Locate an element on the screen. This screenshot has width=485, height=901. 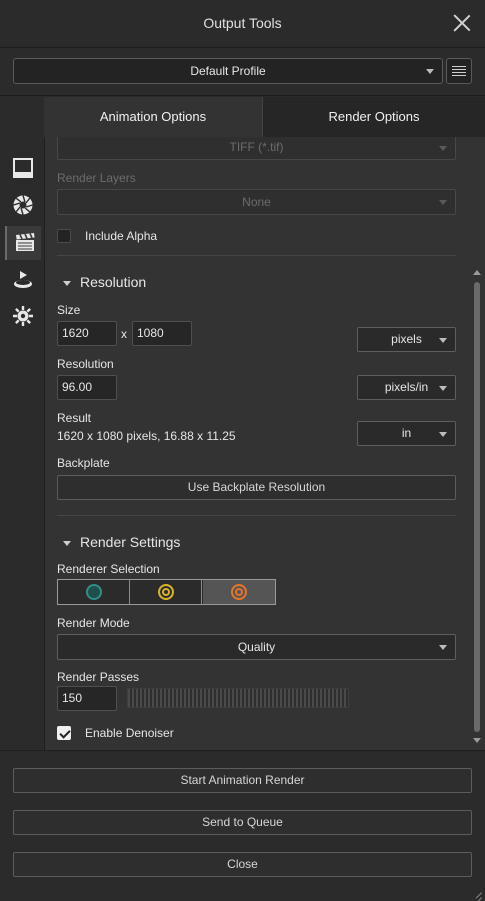
sidebar is located at coordinates (22, 423).